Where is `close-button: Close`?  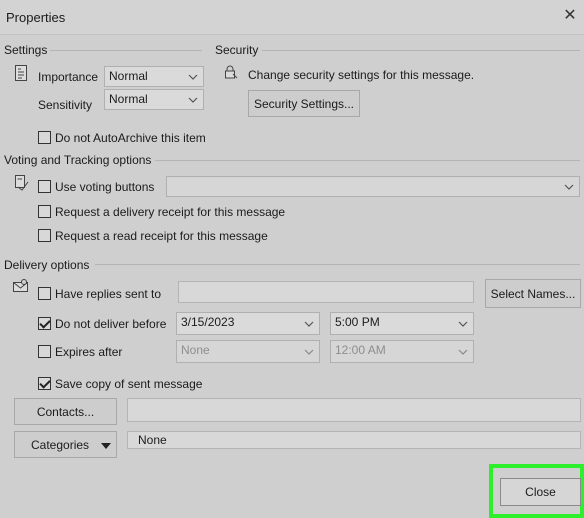 close-button: Close is located at coordinates (540, 492).